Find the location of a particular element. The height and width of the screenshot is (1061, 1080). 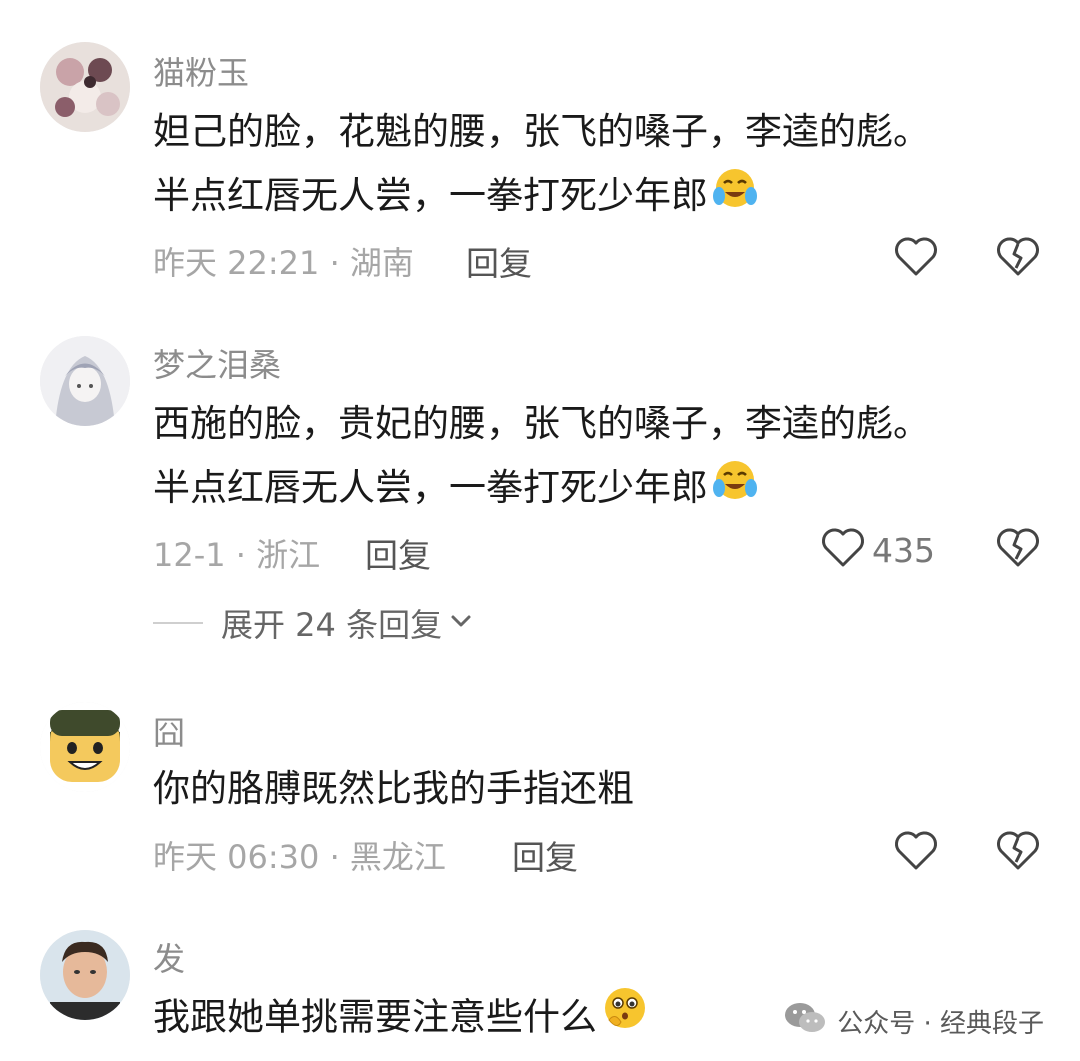

comment-meta: 昨天 06:30 · 黑龙江 is located at coordinates (299, 857).